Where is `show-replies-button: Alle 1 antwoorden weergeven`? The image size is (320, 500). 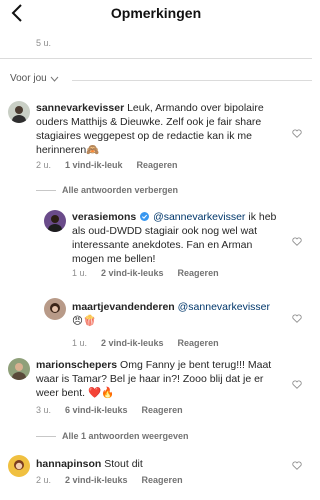 show-replies-button: Alle 1 antwoorden weergeven is located at coordinates (112, 436).